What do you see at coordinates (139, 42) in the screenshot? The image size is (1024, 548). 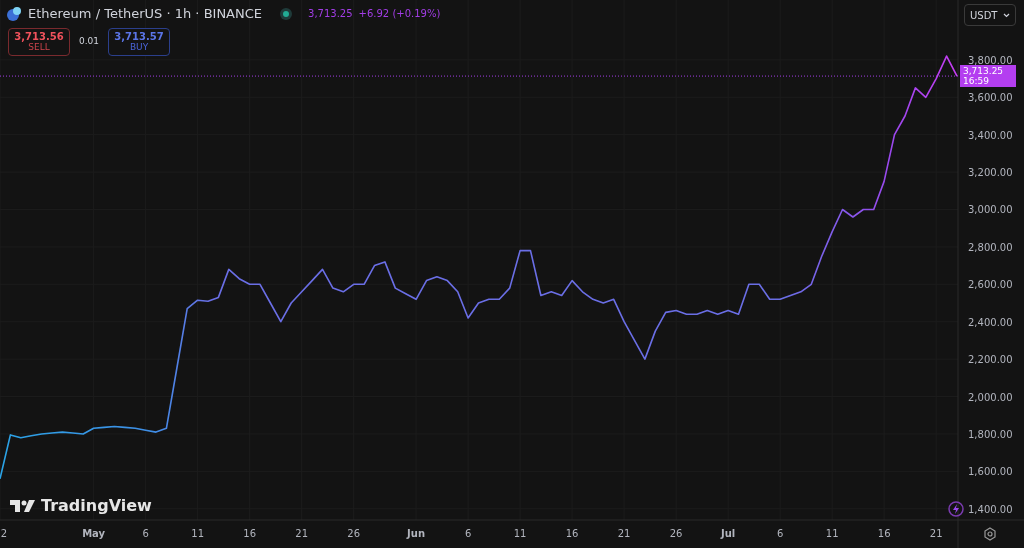 I see `buy-button: 3,713.57 BUY` at bounding box center [139, 42].